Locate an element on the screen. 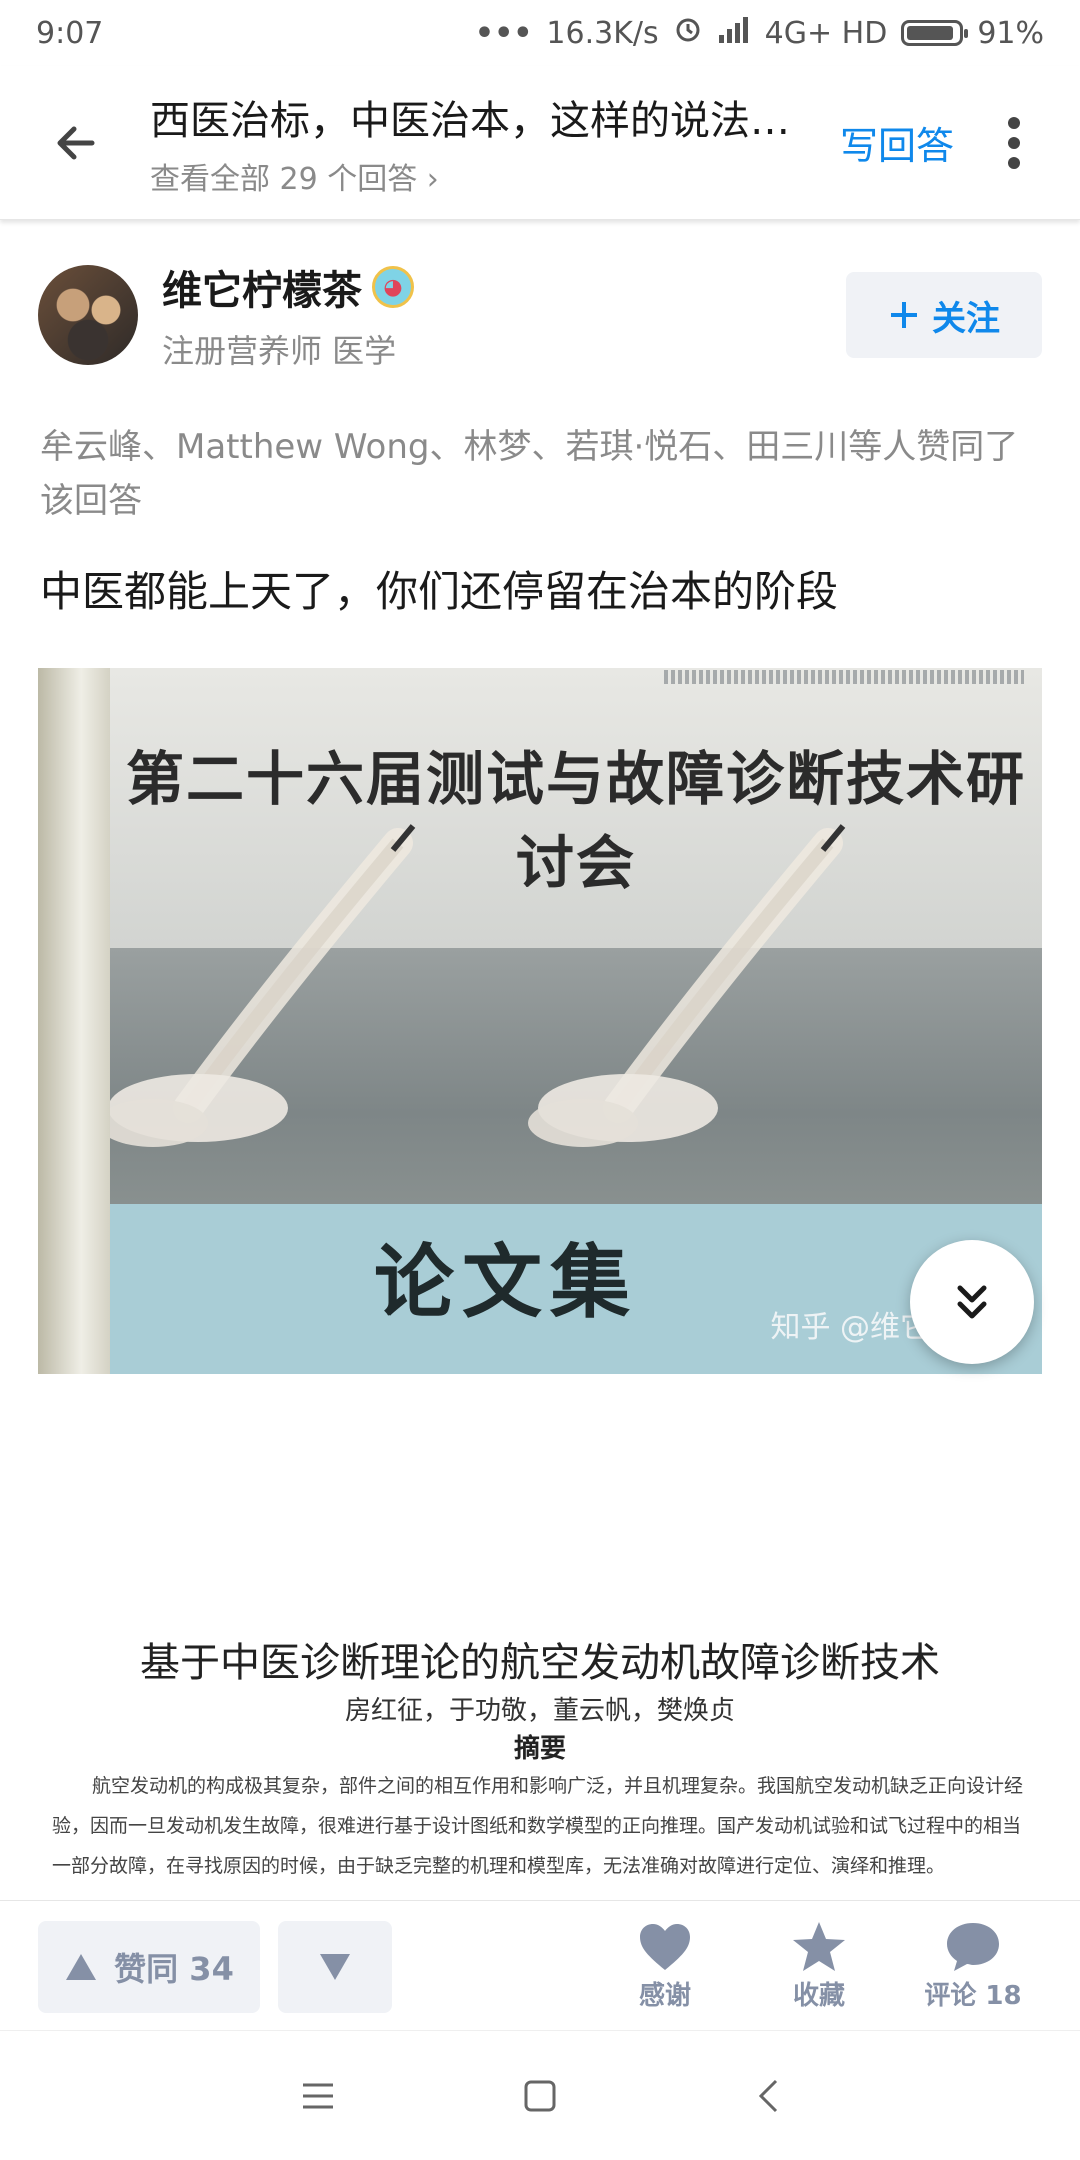  network-speed: 16.3K/s is located at coordinates (602, 33).